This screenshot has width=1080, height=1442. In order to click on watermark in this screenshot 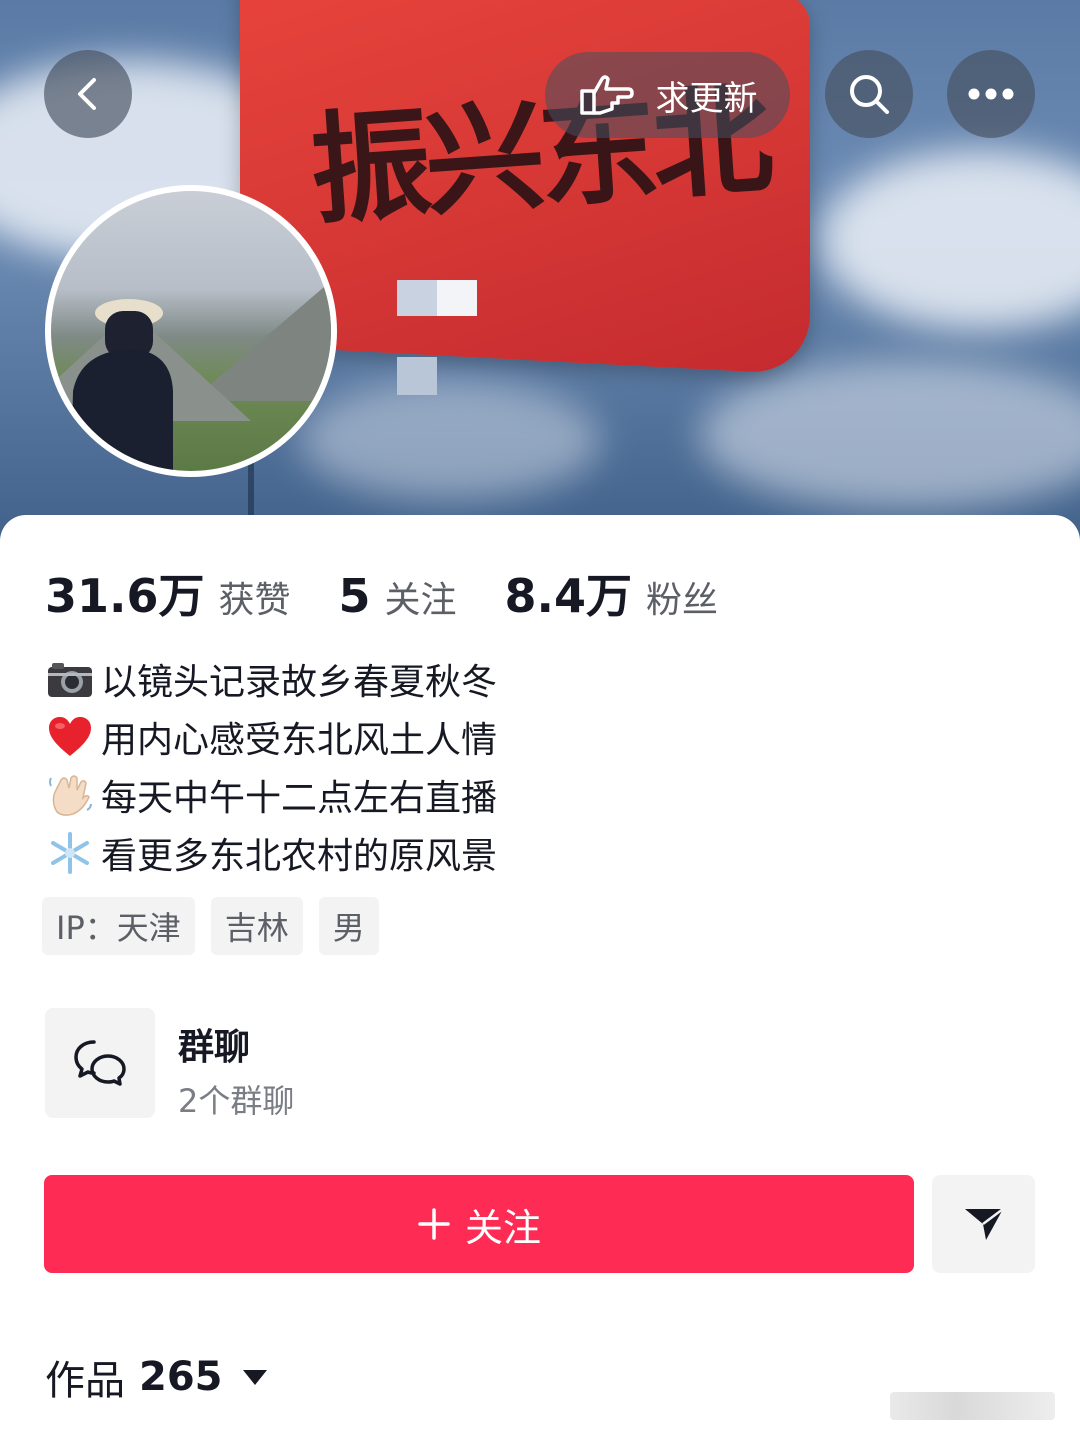, I will do `click(972, 1406)`.